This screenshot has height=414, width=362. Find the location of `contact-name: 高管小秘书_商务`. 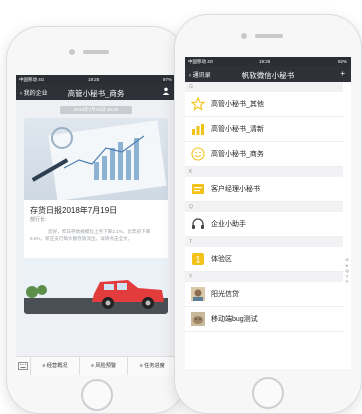

contact-name: 高管小秘书_商务 is located at coordinates (237, 154).